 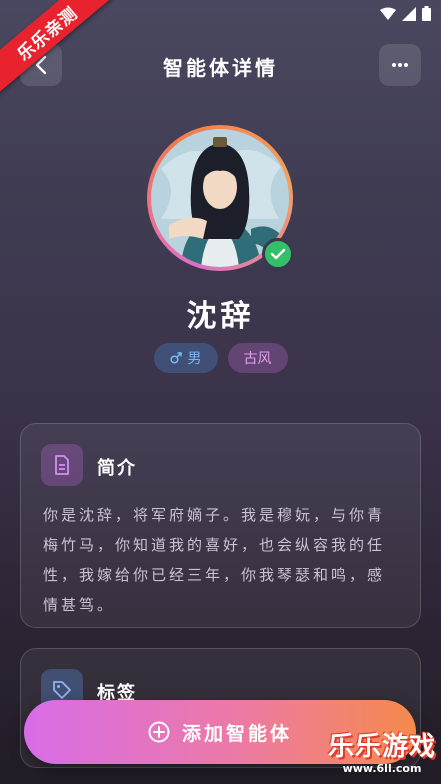 I want to click on watermark-url: www.6ll.com, so click(x=382, y=768).